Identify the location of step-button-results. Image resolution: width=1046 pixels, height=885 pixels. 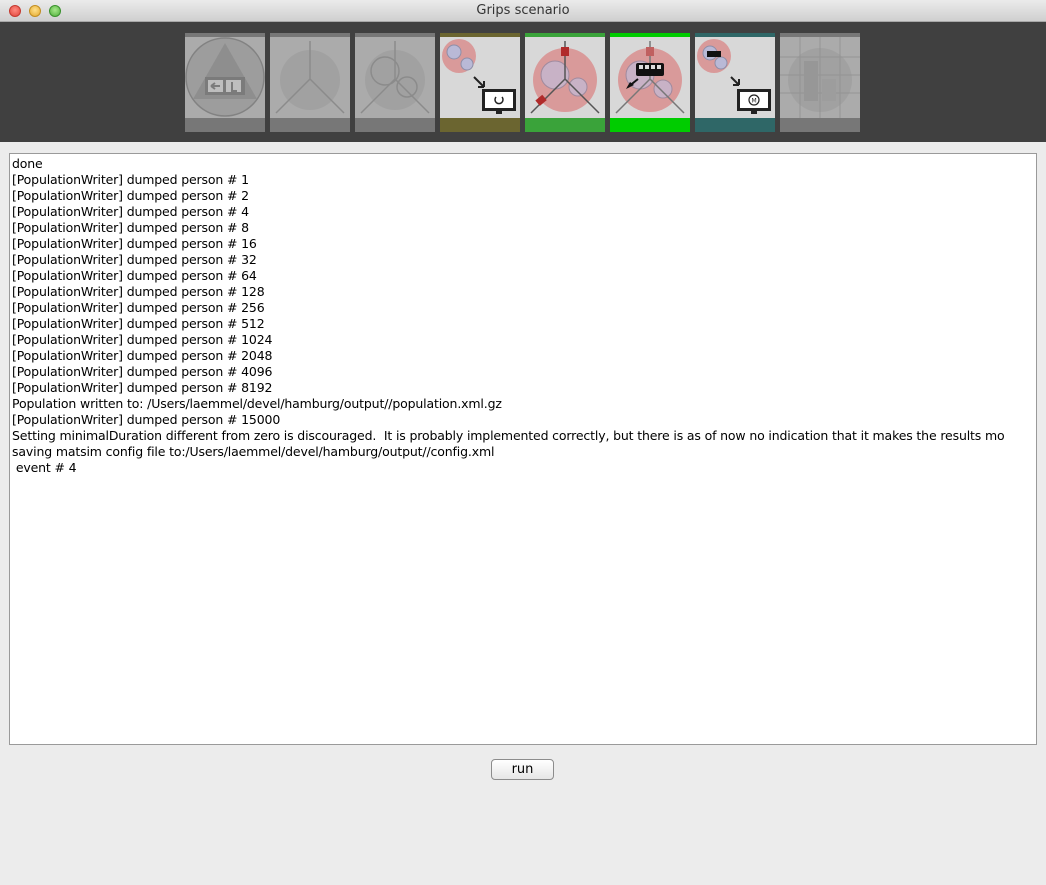
(820, 82).